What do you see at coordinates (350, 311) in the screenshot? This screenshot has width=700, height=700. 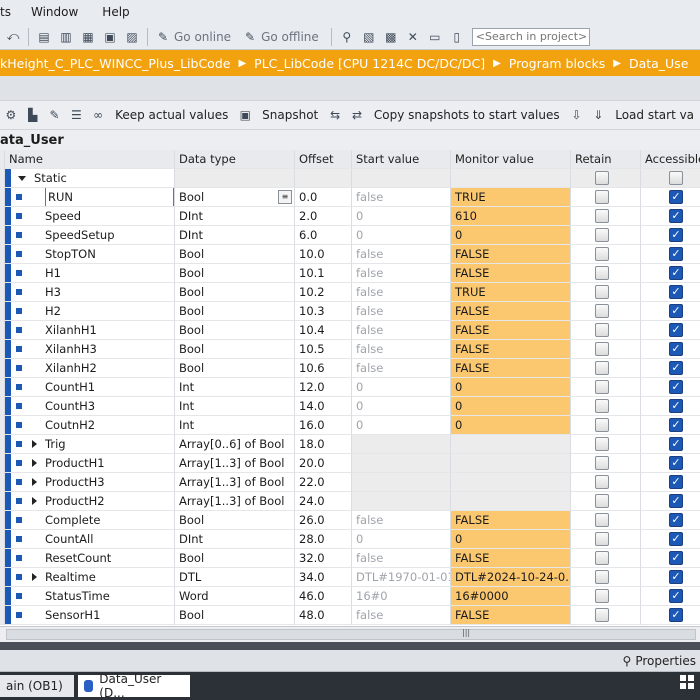 I see `table-row: H2 Bool 10.3 false FALSE ✓` at bounding box center [350, 311].